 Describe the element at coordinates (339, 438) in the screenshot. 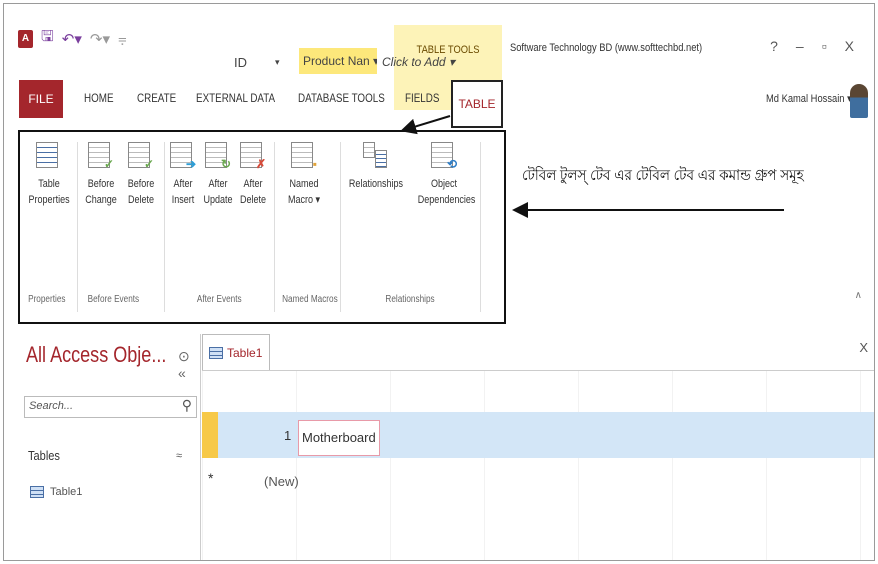

I see `cell-product-name: Motherboard` at that location.